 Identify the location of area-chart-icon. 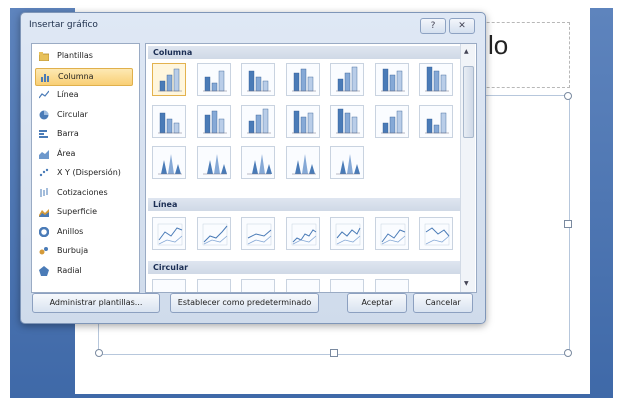
(44, 154).